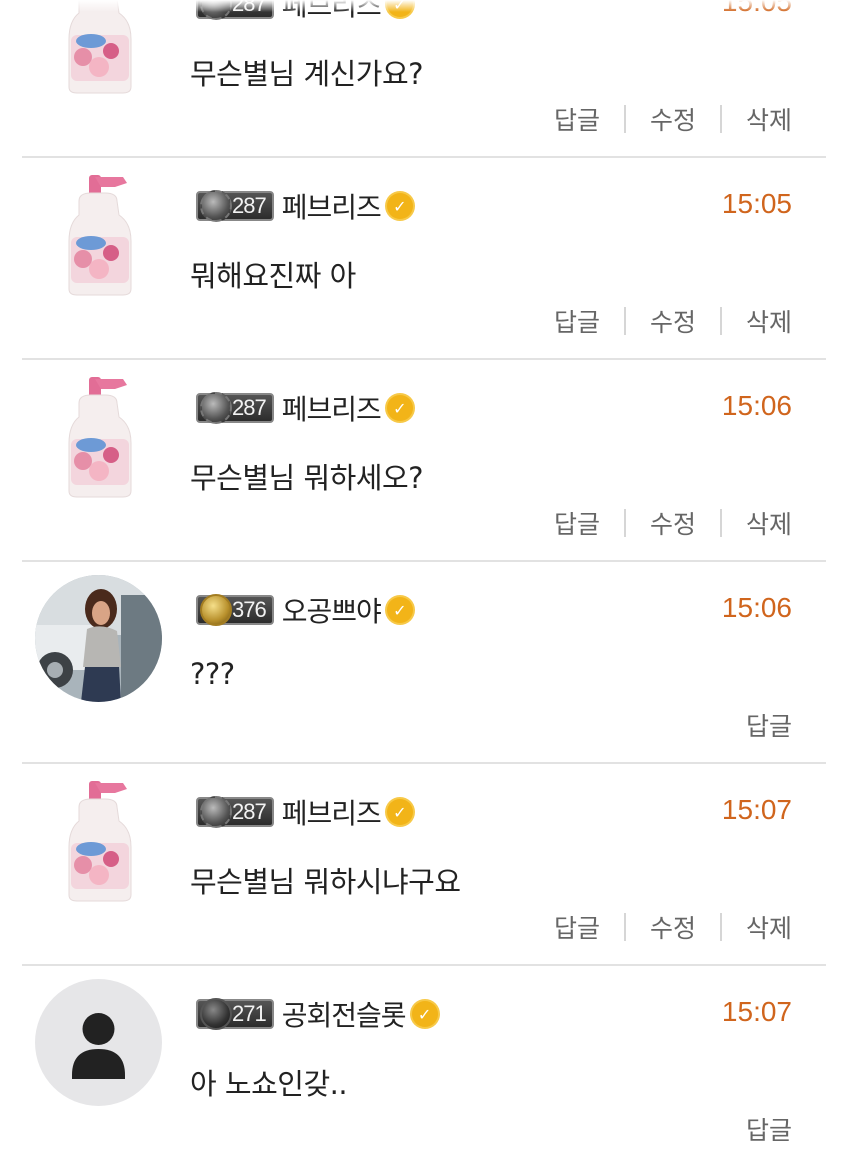 The height and width of the screenshot is (1155, 850). What do you see at coordinates (307, 478) in the screenshot?
I see `comment-text: 무슨별님 뭐하세오?` at bounding box center [307, 478].